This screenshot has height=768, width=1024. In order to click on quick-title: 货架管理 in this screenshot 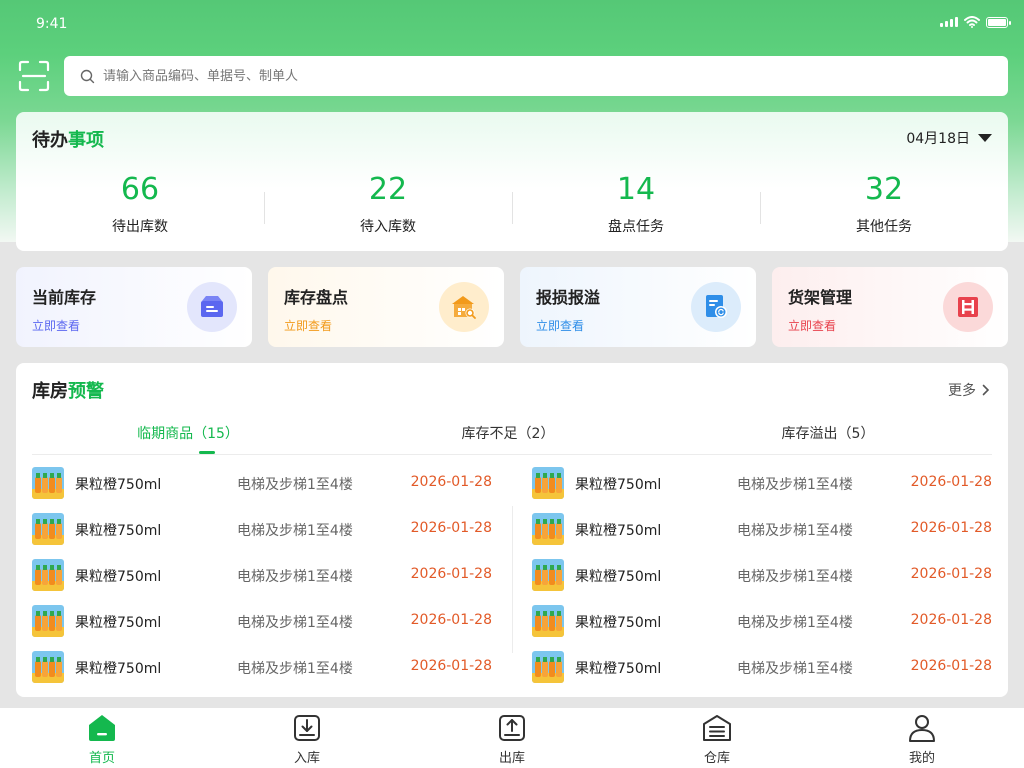, I will do `click(820, 297)`.